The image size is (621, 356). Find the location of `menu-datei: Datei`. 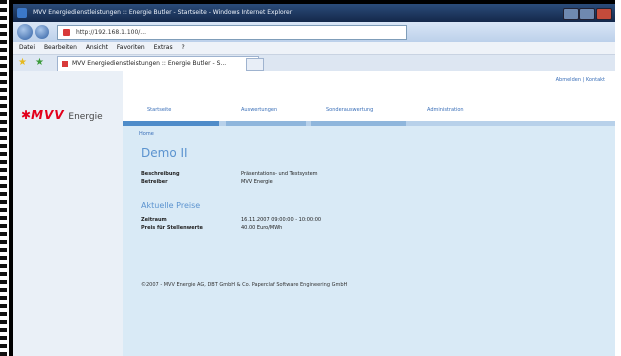

menu-datei: Datei is located at coordinates (27, 47).